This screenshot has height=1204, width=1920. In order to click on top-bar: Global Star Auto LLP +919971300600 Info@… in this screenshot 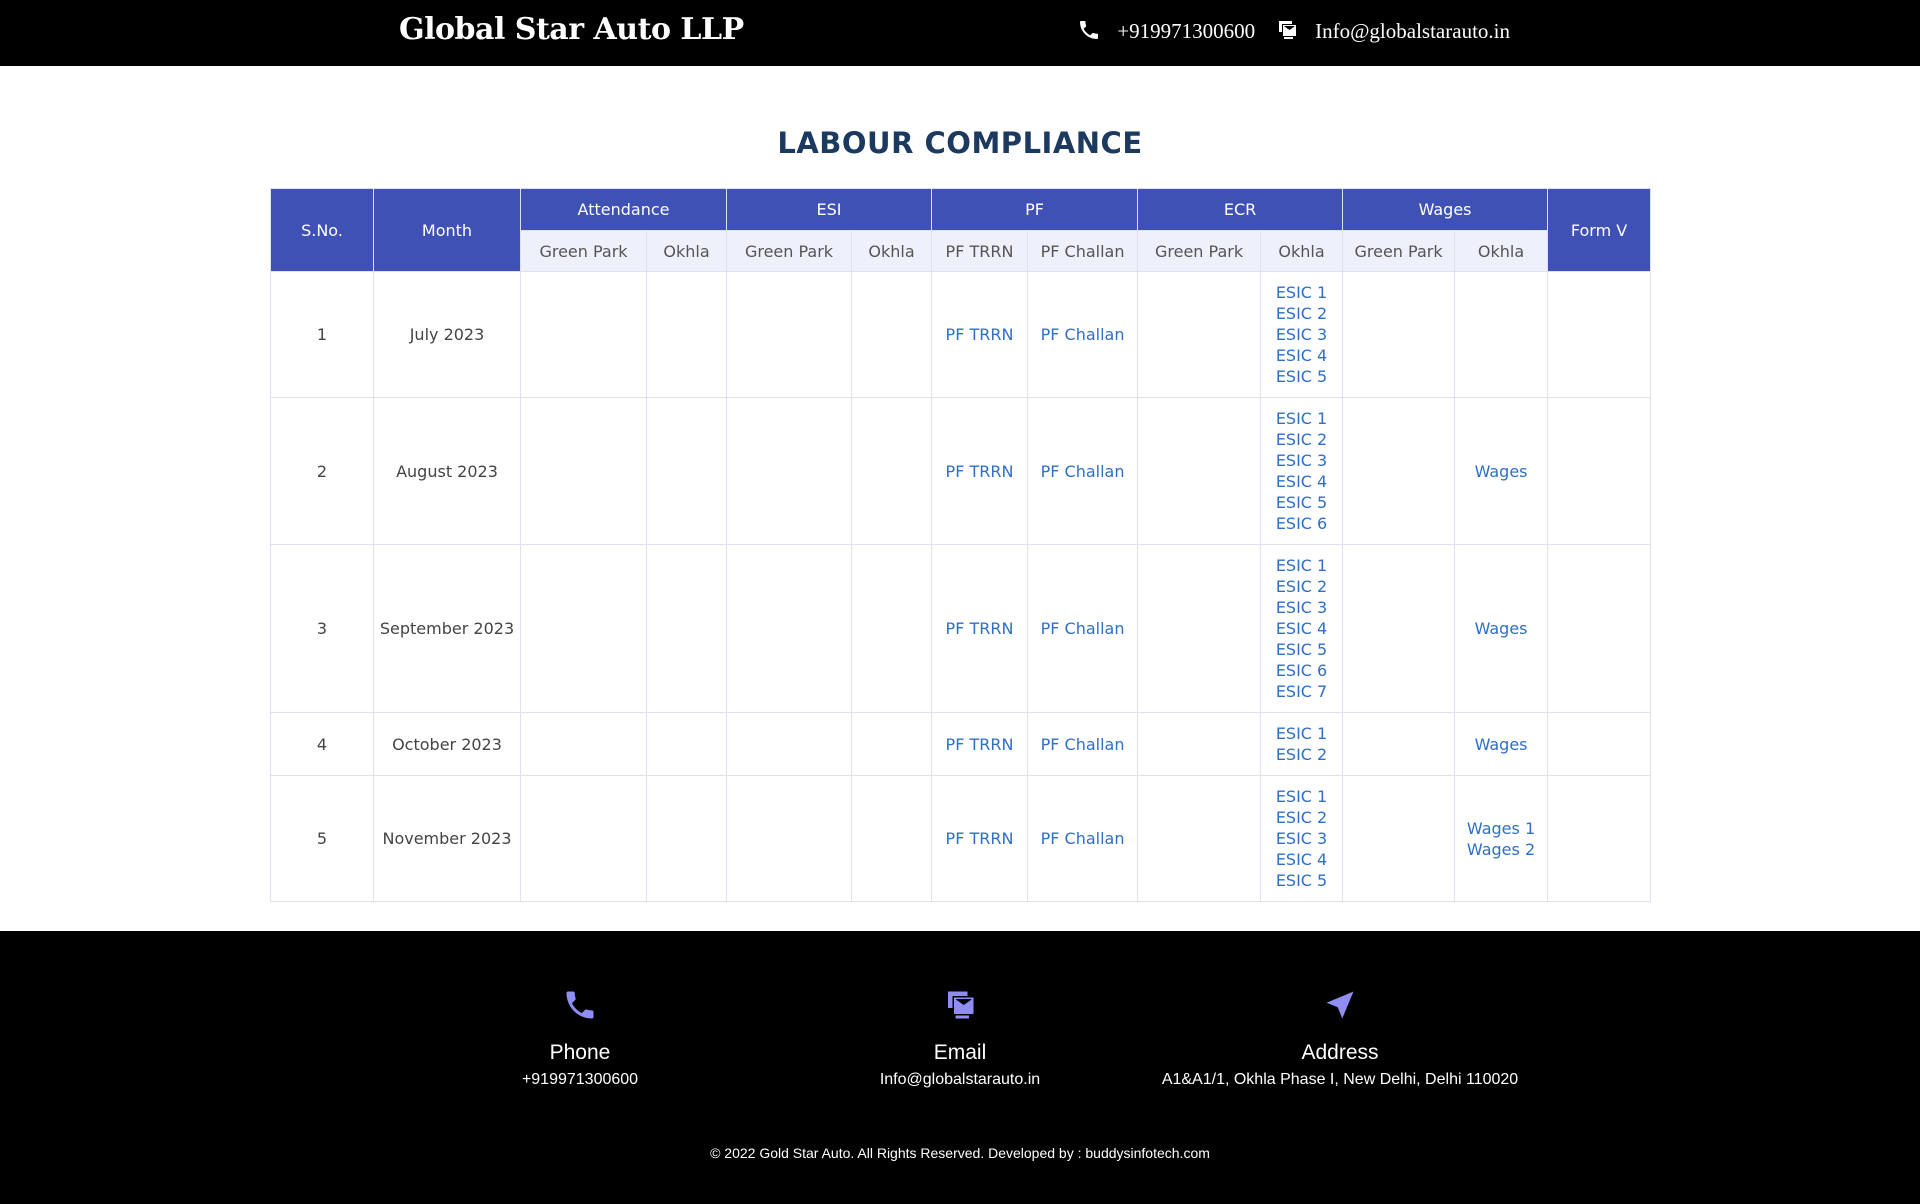, I will do `click(960, 33)`.